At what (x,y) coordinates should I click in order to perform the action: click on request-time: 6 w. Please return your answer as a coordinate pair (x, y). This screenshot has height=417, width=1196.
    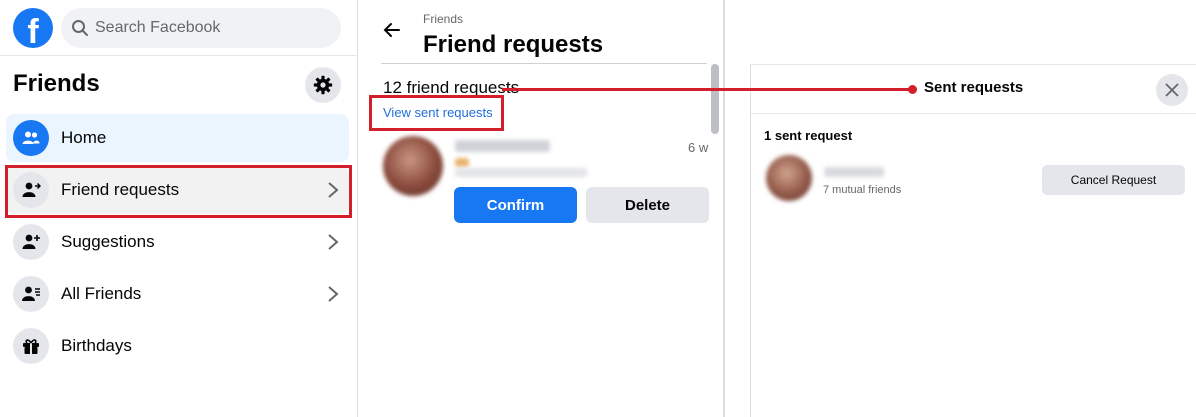
    Looking at the image, I should click on (698, 147).